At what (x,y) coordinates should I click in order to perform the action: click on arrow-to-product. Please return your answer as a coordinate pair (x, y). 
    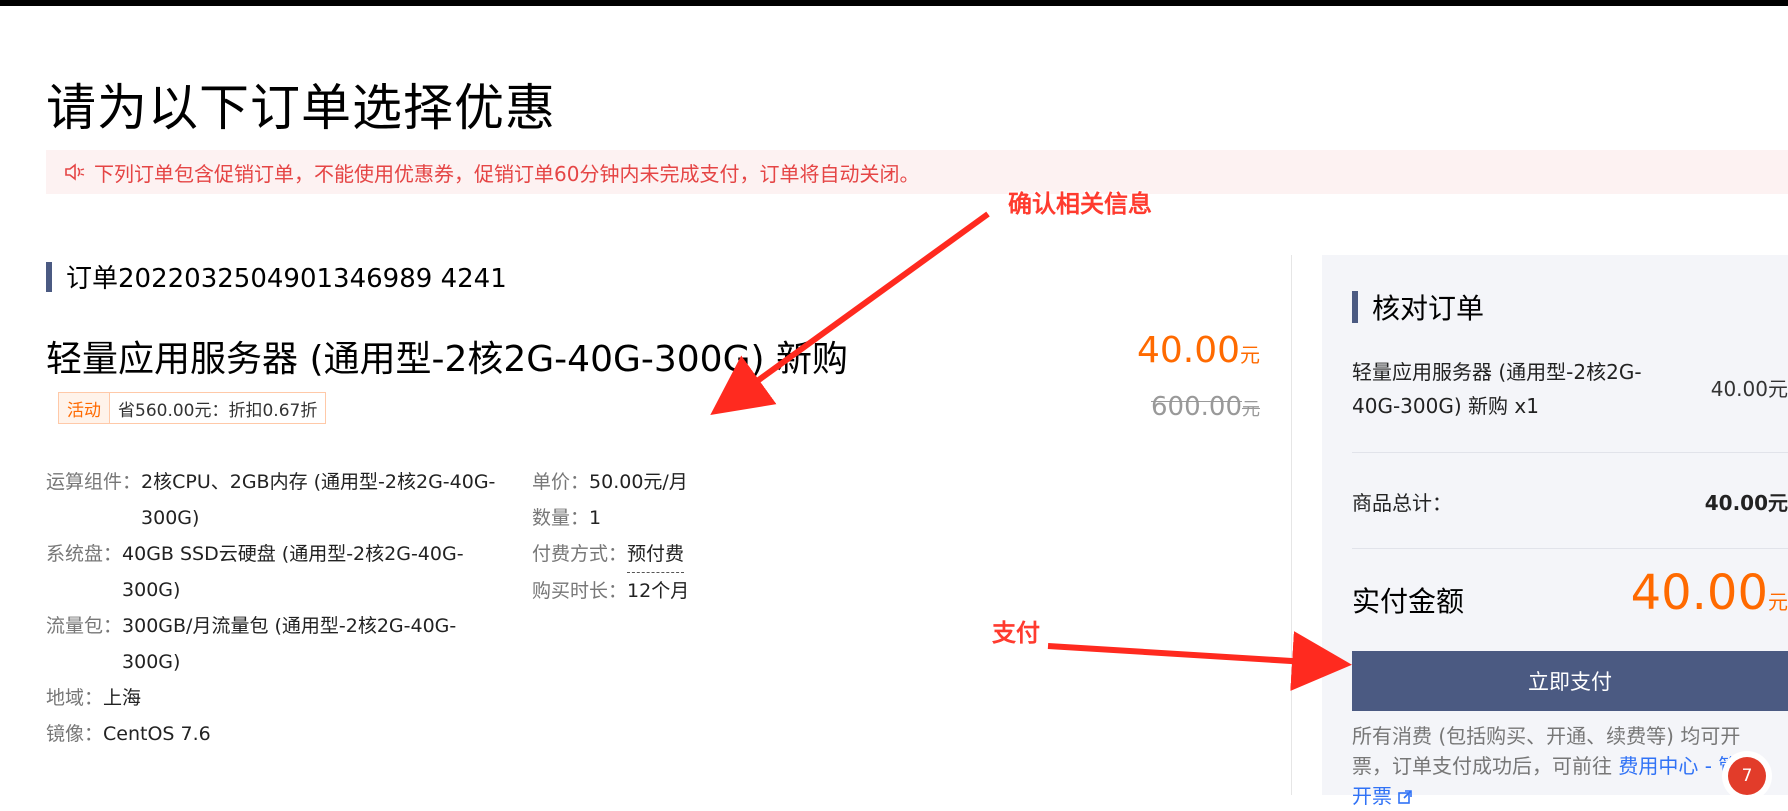
    Looking at the image, I should click on (850, 313).